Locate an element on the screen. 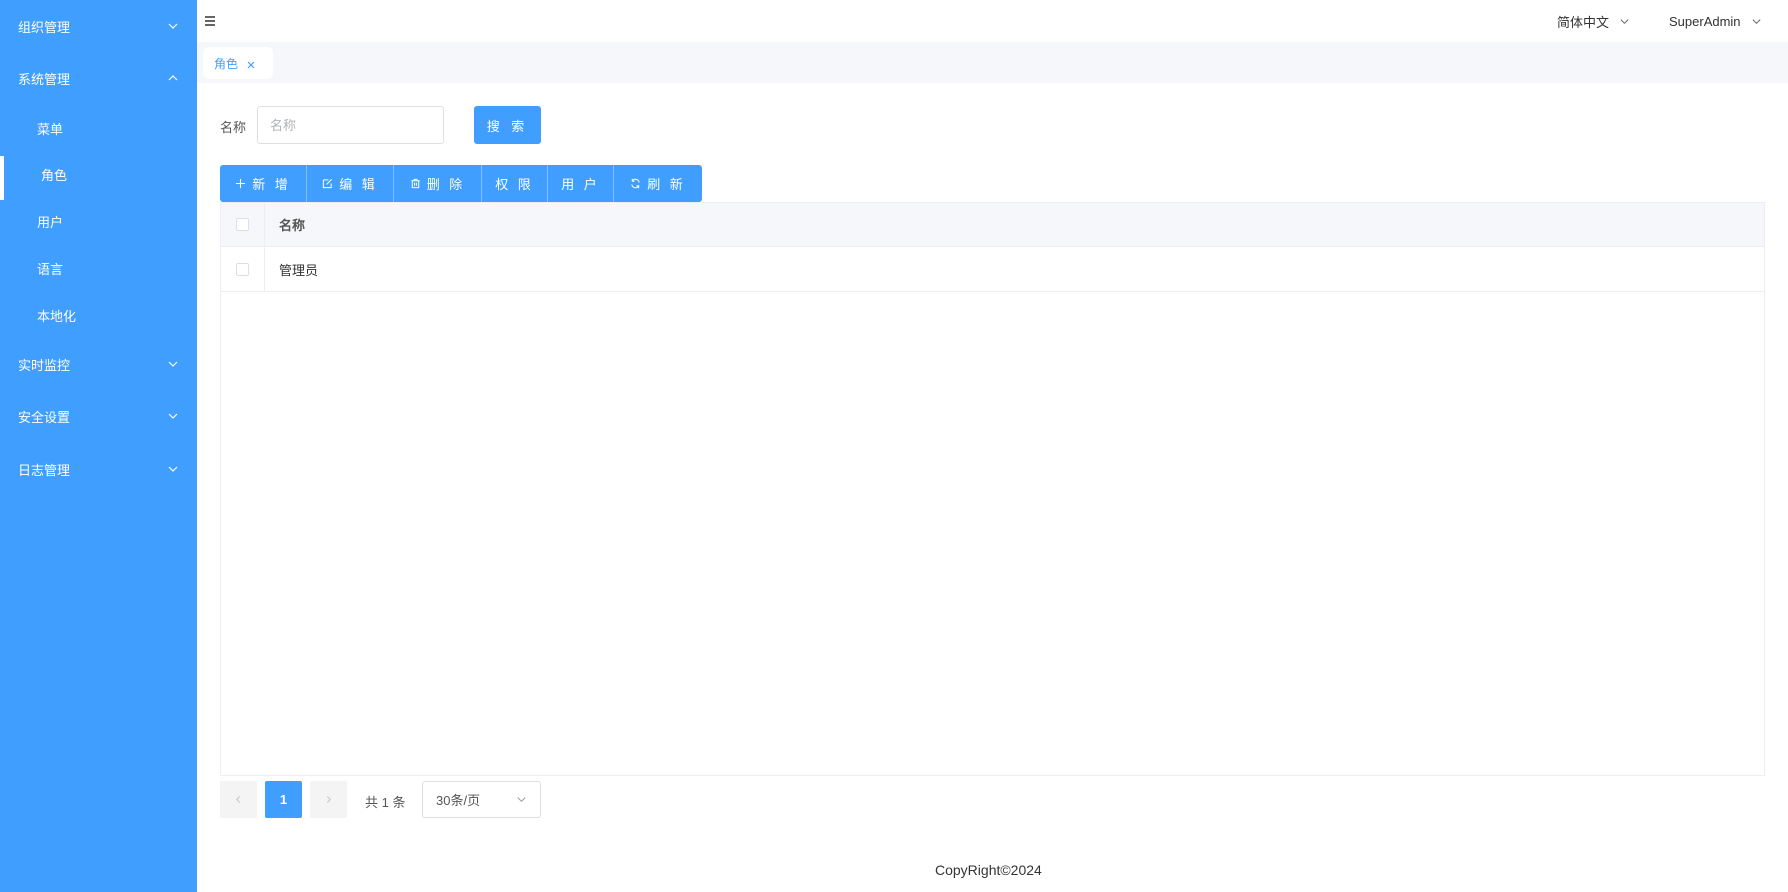  tabs-bar: 角色 is located at coordinates (992, 62).